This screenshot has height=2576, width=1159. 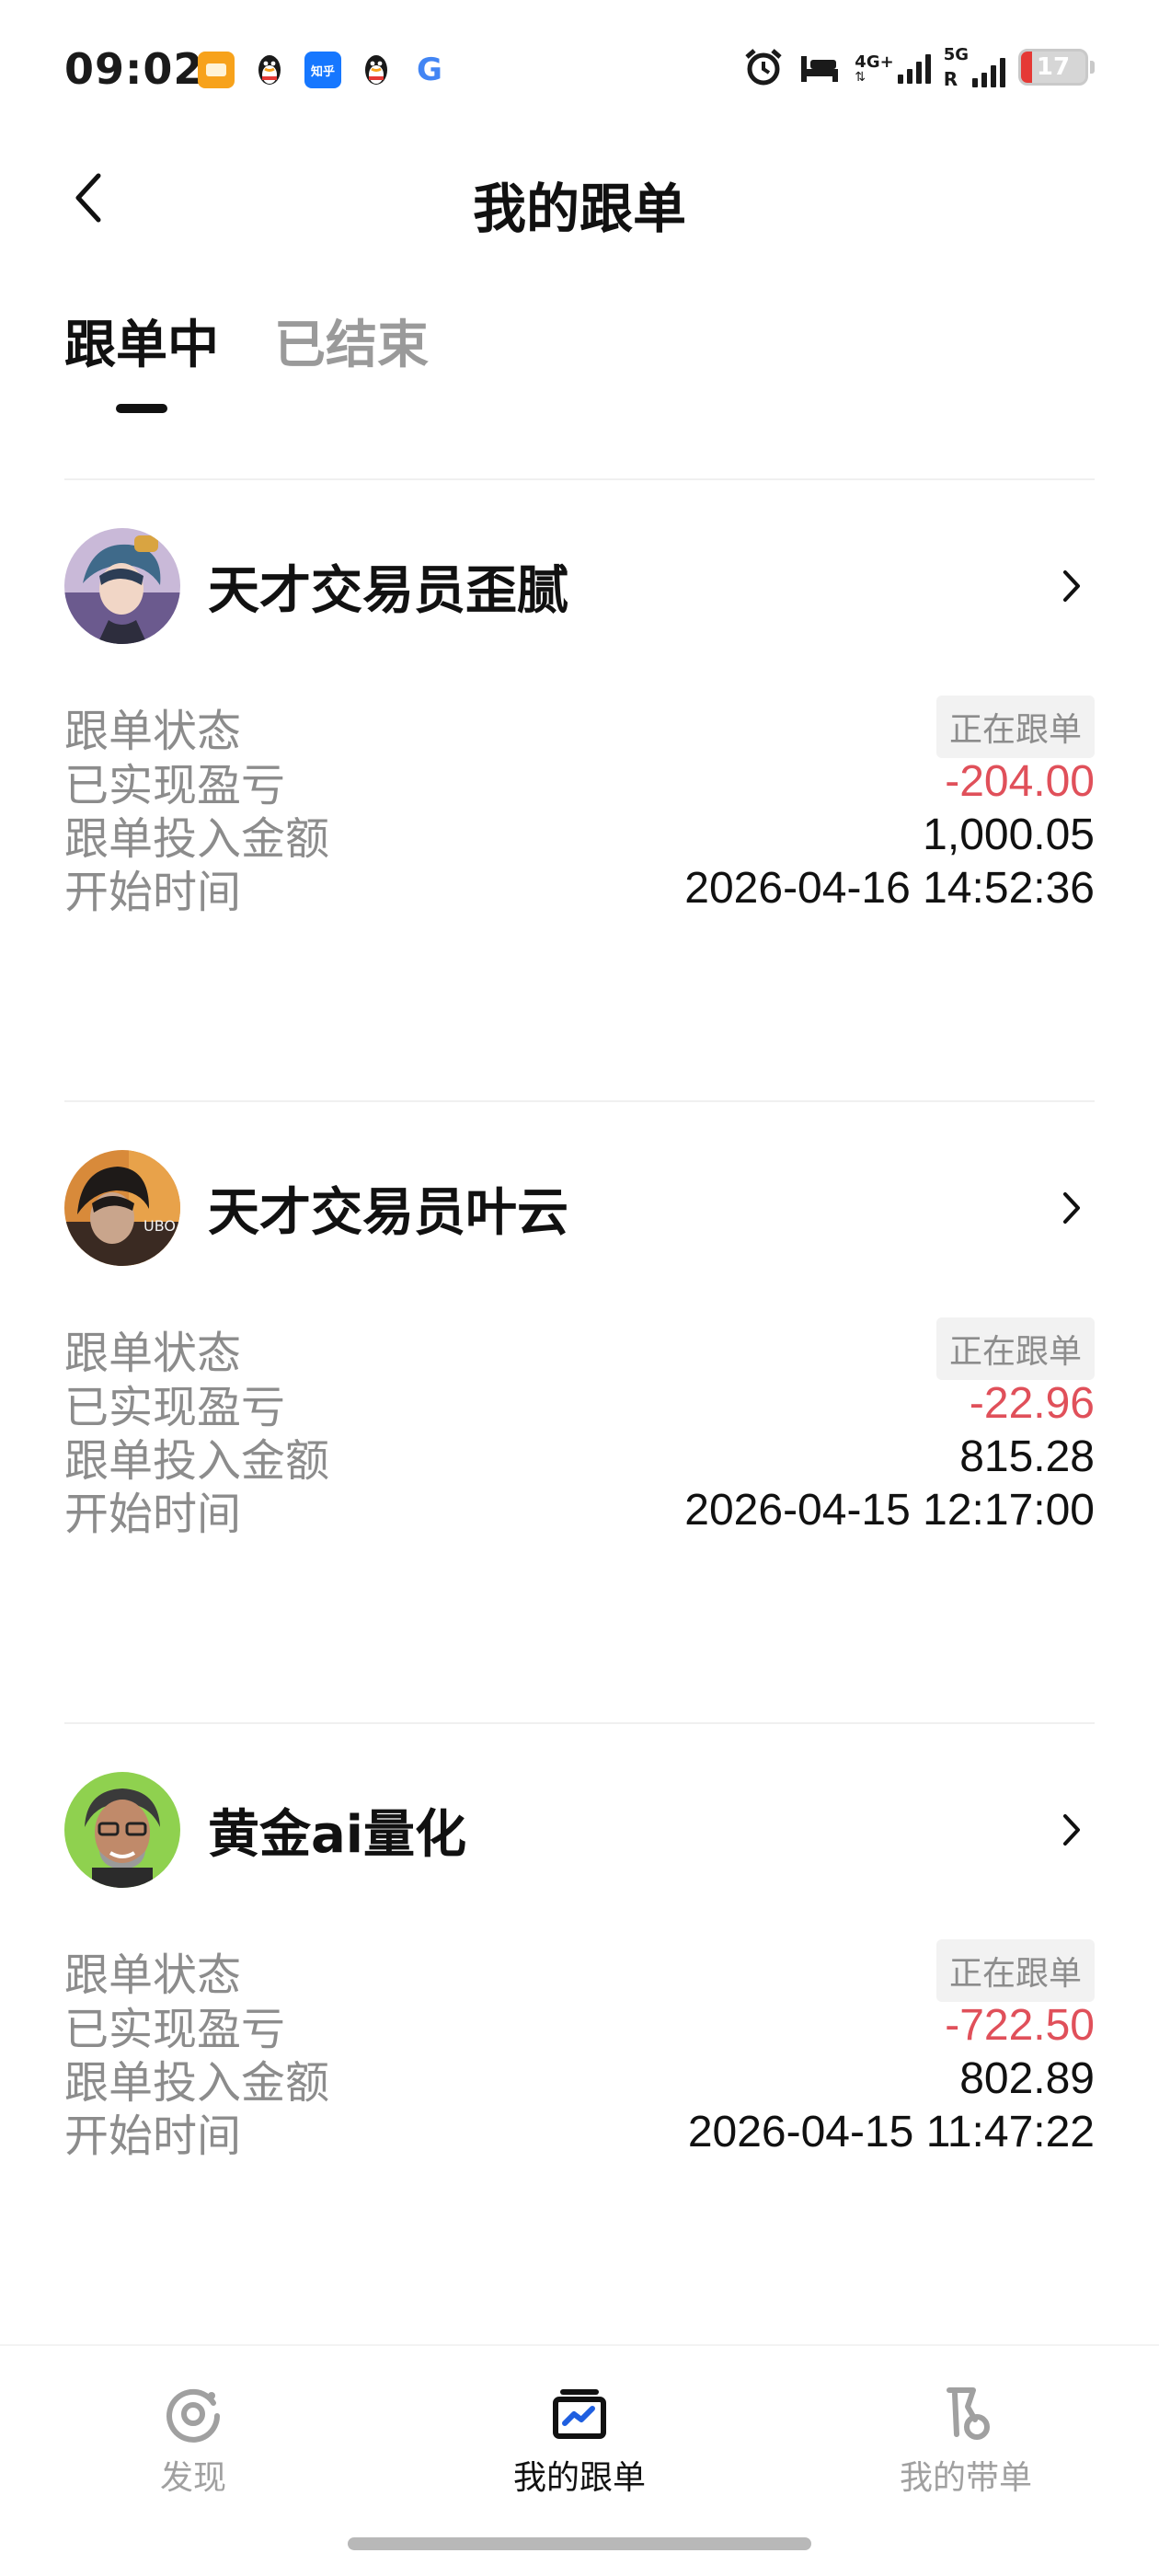 What do you see at coordinates (579, 586) in the screenshot?
I see `trader-header: 天才交易员歪腻` at bounding box center [579, 586].